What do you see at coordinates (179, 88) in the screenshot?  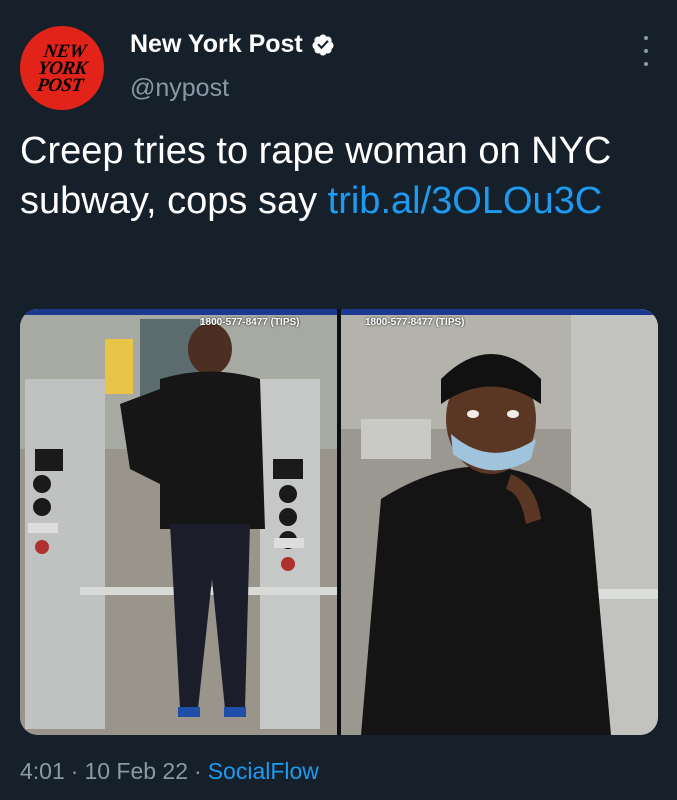 I see `handle: @nypost` at bounding box center [179, 88].